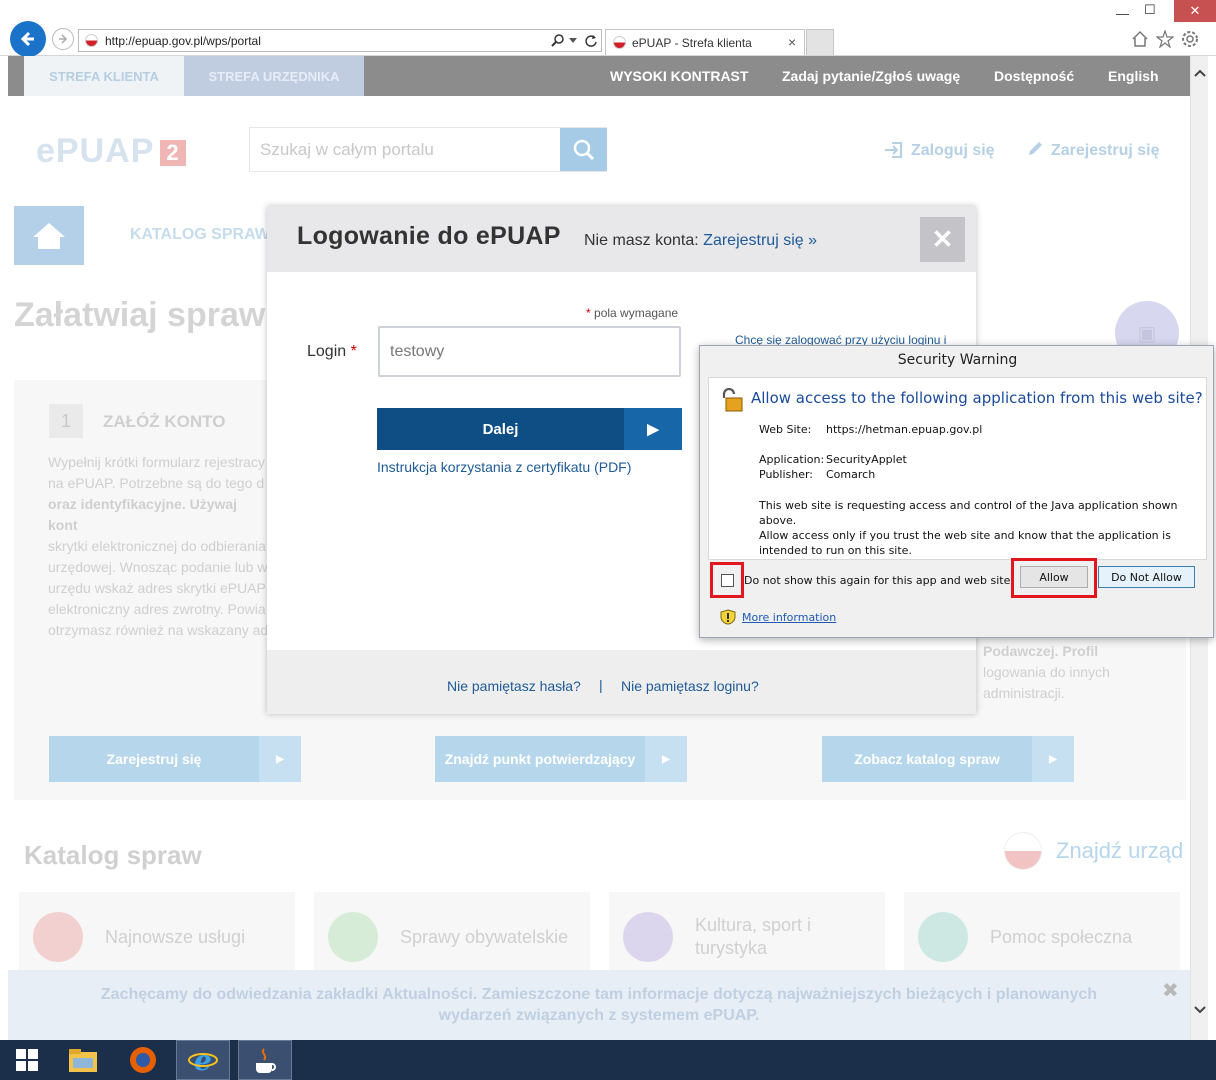  What do you see at coordinates (727, 580) in the screenshot?
I see `do-not-show-checkbox` at bounding box center [727, 580].